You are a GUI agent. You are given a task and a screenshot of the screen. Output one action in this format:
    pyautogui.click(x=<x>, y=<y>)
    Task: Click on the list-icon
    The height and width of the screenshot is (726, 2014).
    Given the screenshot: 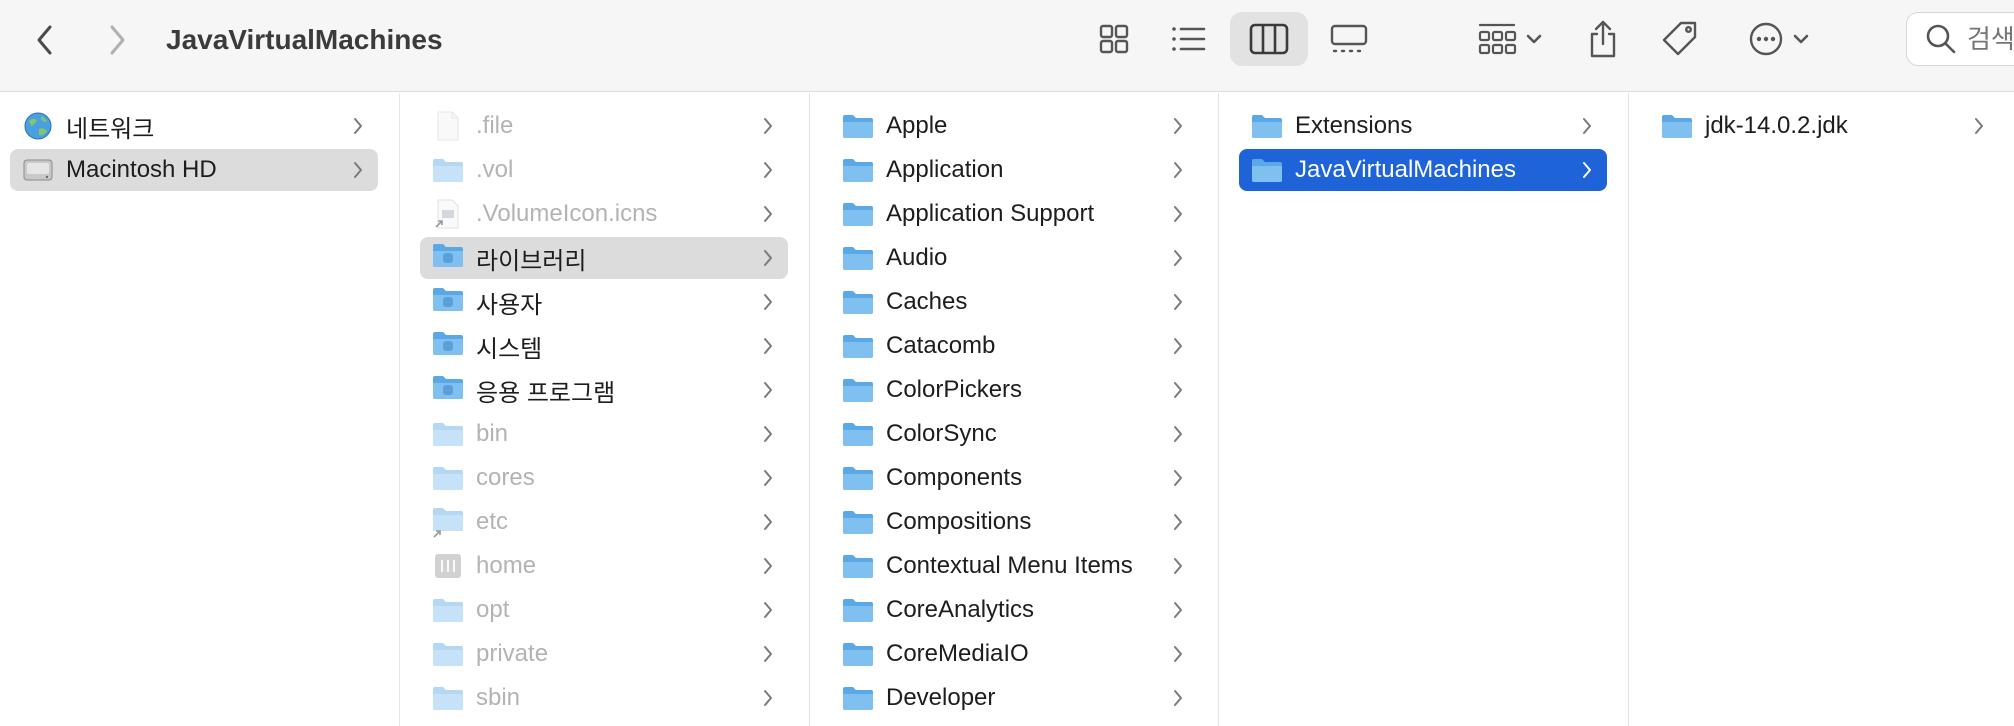 What is the action you would take?
    pyautogui.click(x=1189, y=39)
    